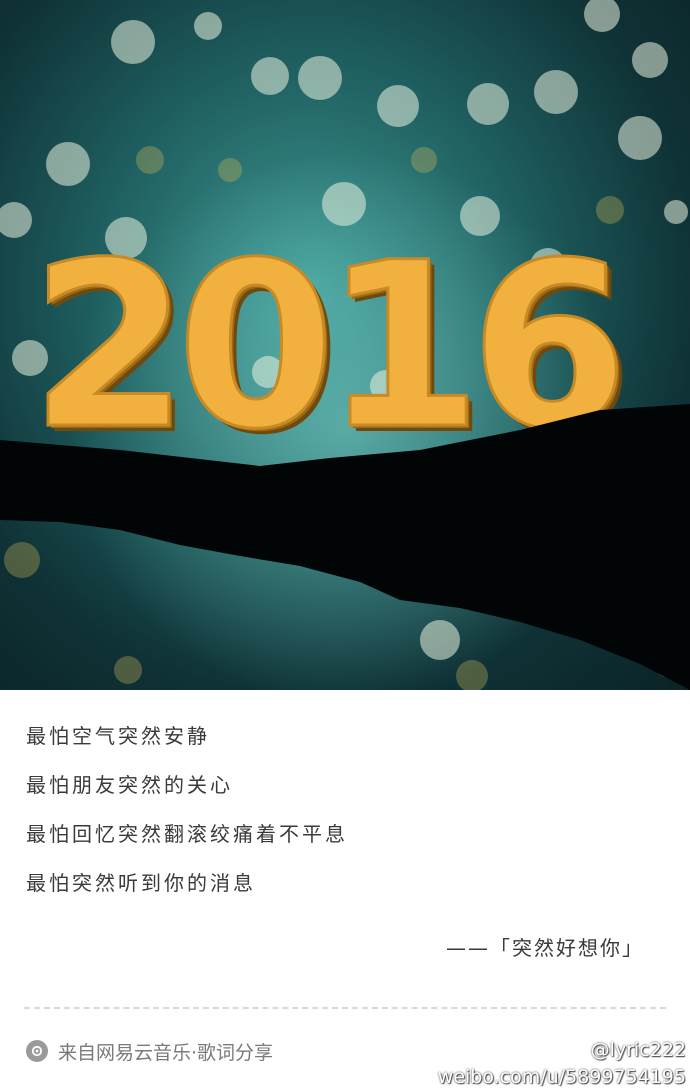 The image size is (690, 1091). I want to click on weibo-icon, so click(568, 1050).